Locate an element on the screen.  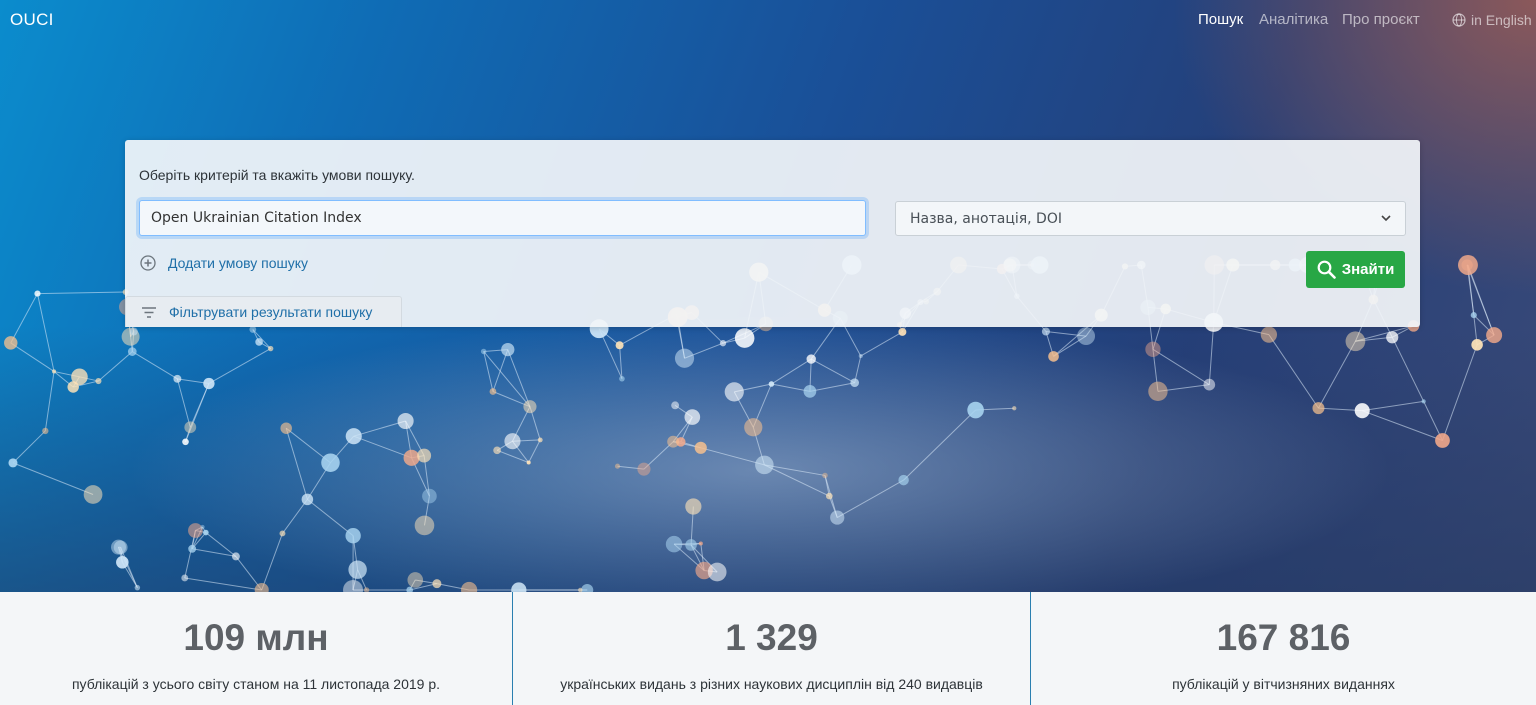
add-condition-link: Додати умову пошуку is located at coordinates (224, 263).